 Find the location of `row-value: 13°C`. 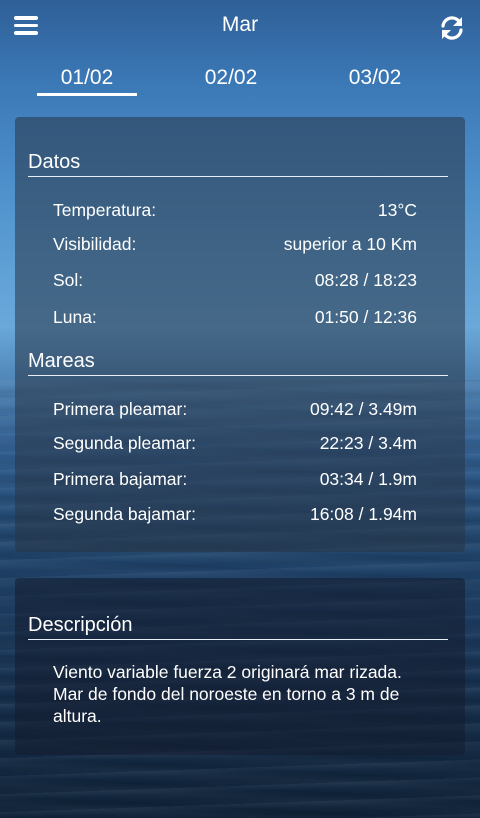

row-value: 13°C is located at coordinates (397, 210).